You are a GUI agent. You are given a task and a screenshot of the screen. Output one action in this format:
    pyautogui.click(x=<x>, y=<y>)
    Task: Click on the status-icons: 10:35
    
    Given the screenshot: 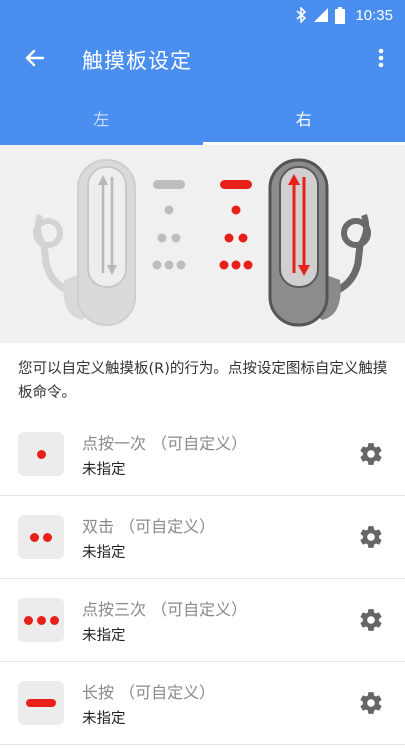 What is the action you would take?
    pyautogui.click(x=344, y=15)
    